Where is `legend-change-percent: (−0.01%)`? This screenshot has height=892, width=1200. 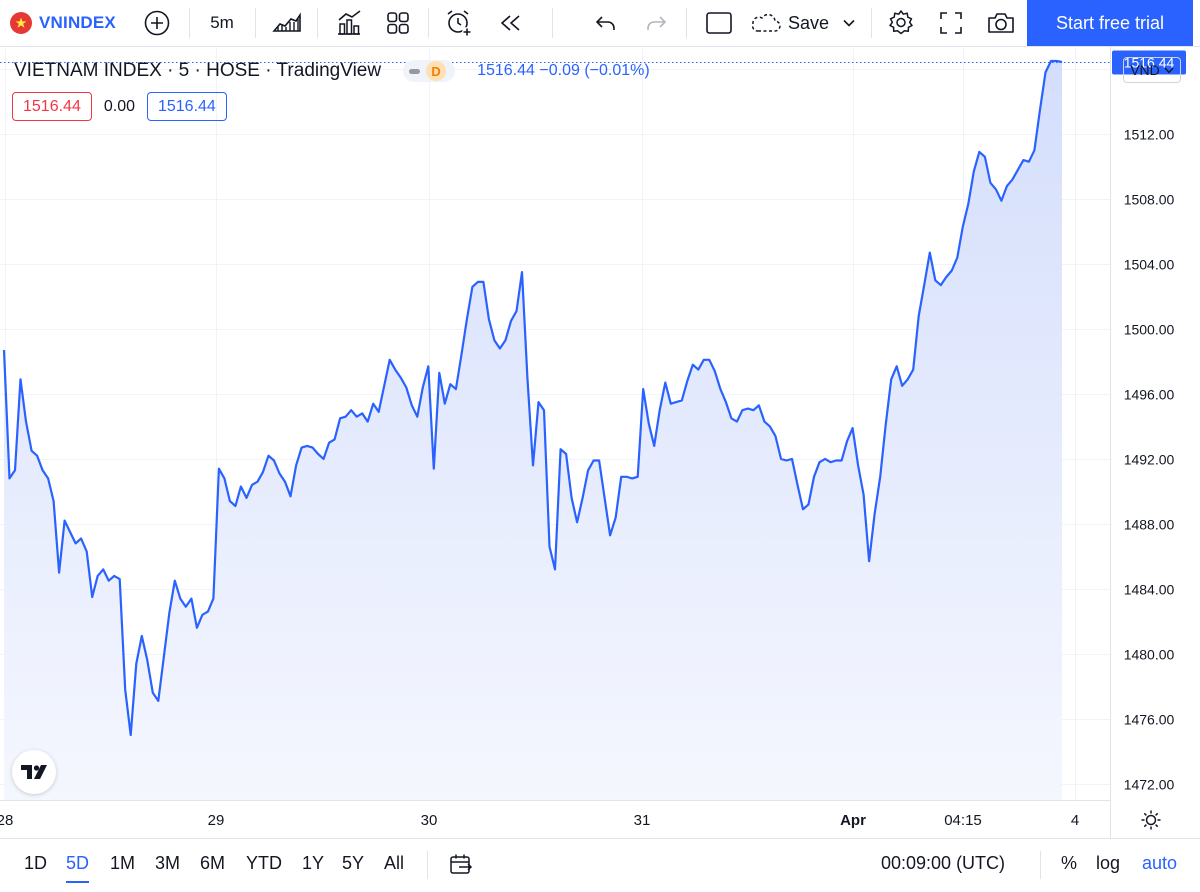
legend-change-percent: (−0.01%) is located at coordinates (617, 70).